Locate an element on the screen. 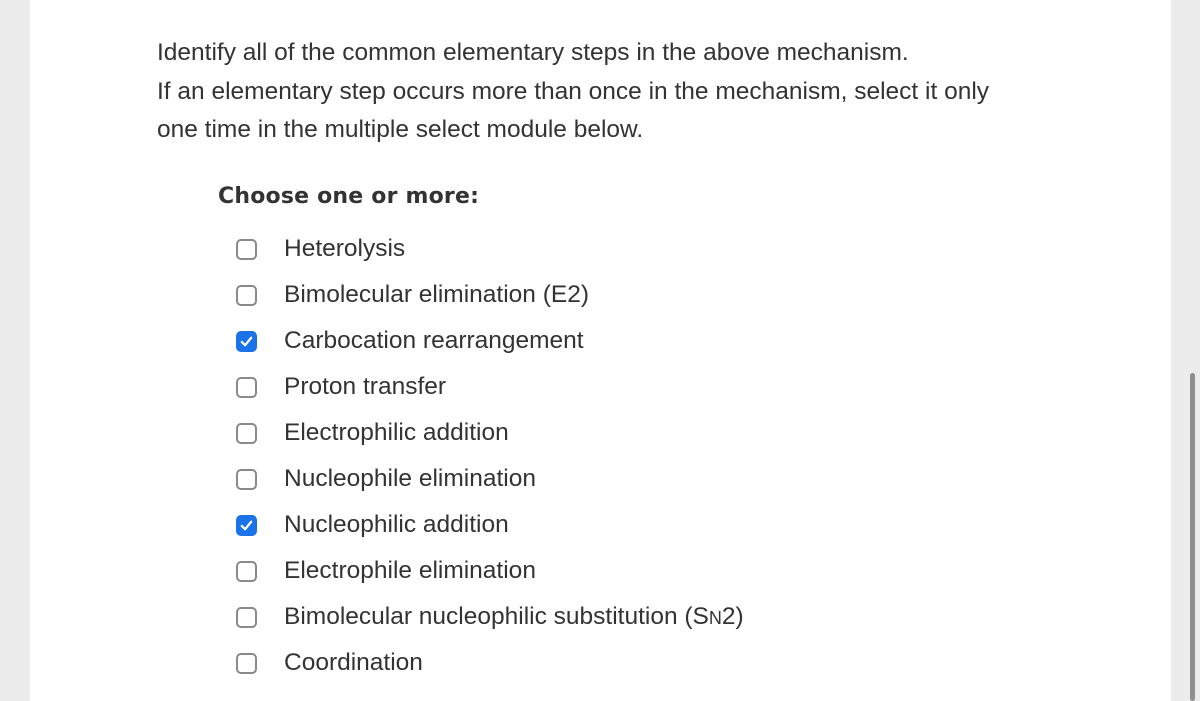 The image size is (1200, 701). option-label-part: Bimolecular nucleophilic substitution (S is located at coordinates (496, 616).